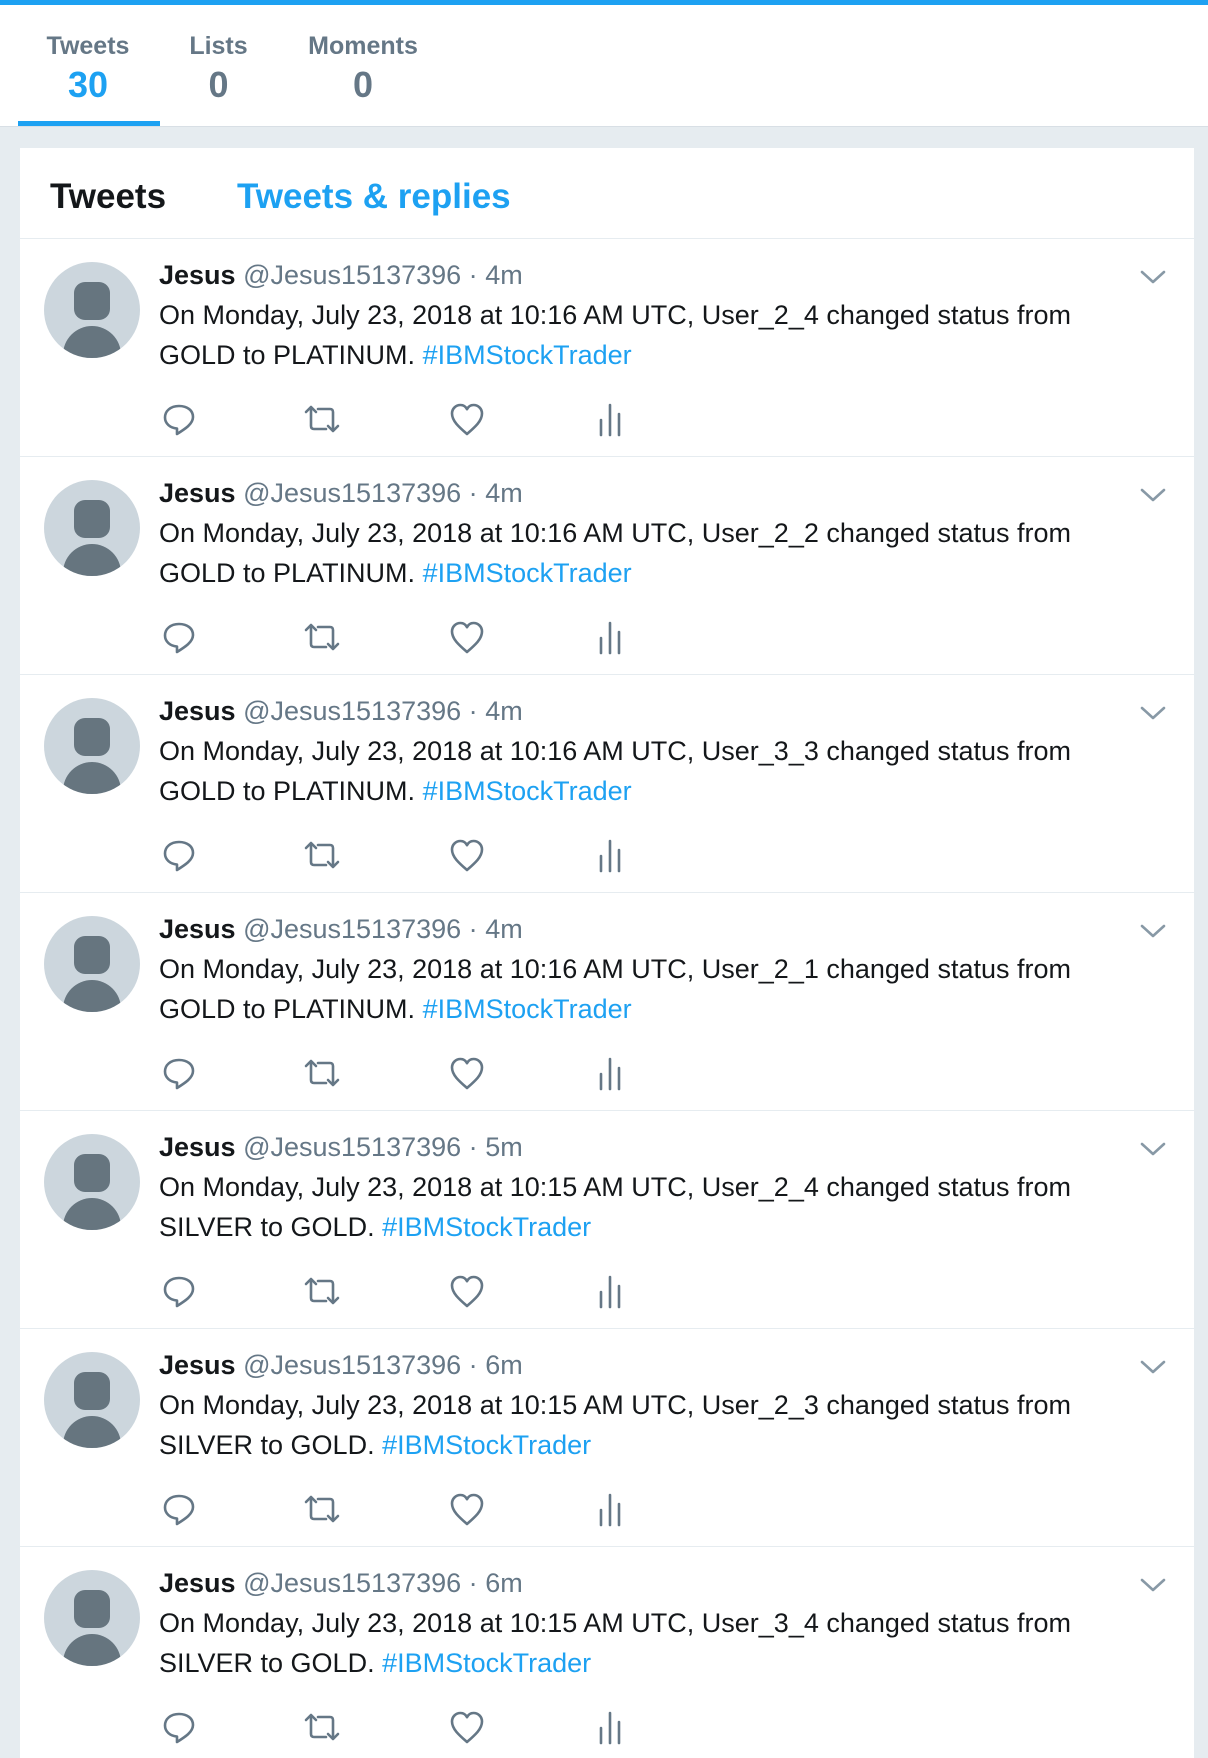 The height and width of the screenshot is (1758, 1208). What do you see at coordinates (89, 123) in the screenshot?
I see `nav-active-underline` at bounding box center [89, 123].